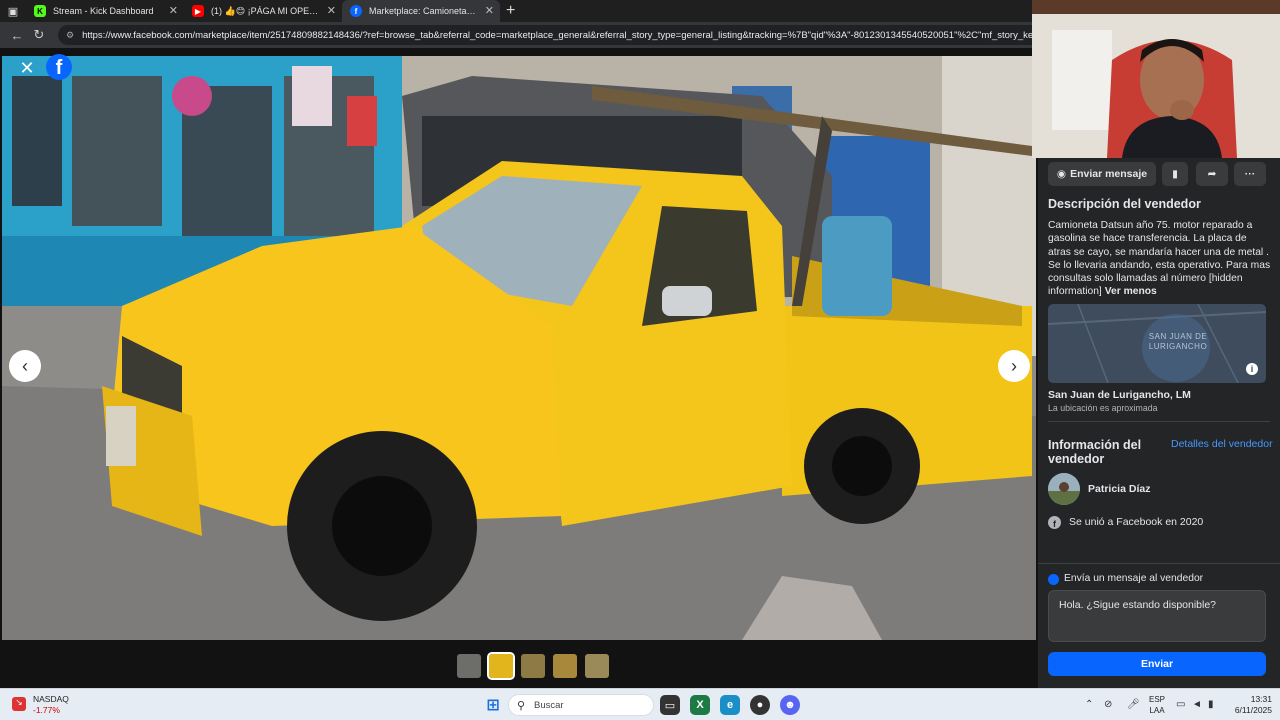 This screenshot has width=1280, height=720. What do you see at coordinates (1053, 579) in the screenshot?
I see `messenger-small-icon` at bounding box center [1053, 579].